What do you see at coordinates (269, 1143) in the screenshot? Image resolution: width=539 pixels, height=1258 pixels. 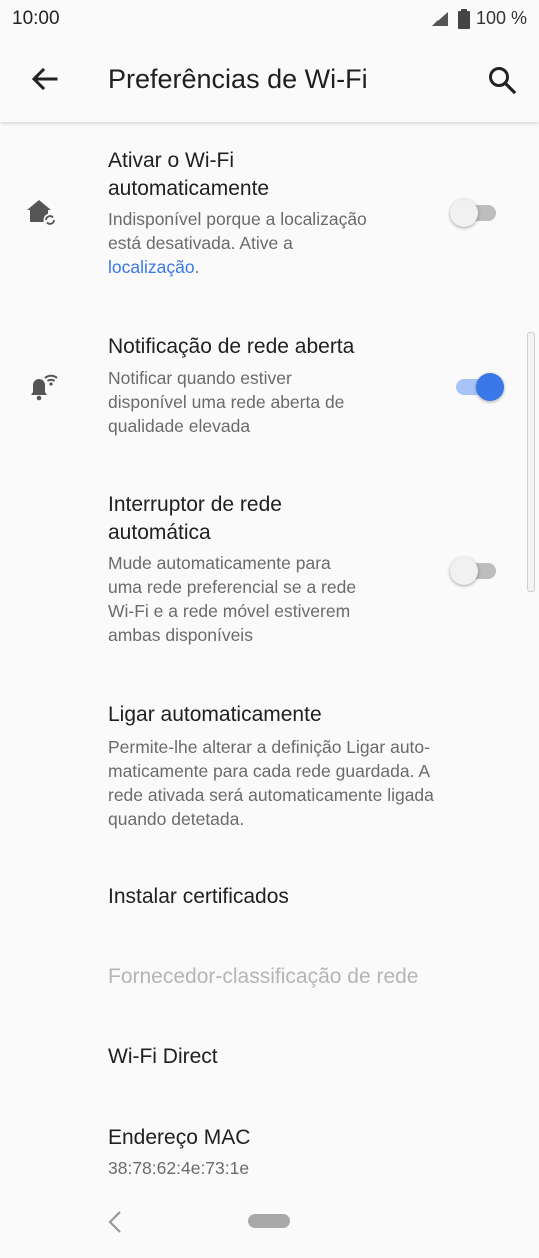 I see `setting-mac-address: Endereço MAC 38:78:62:4e:73:1e` at bounding box center [269, 1143].